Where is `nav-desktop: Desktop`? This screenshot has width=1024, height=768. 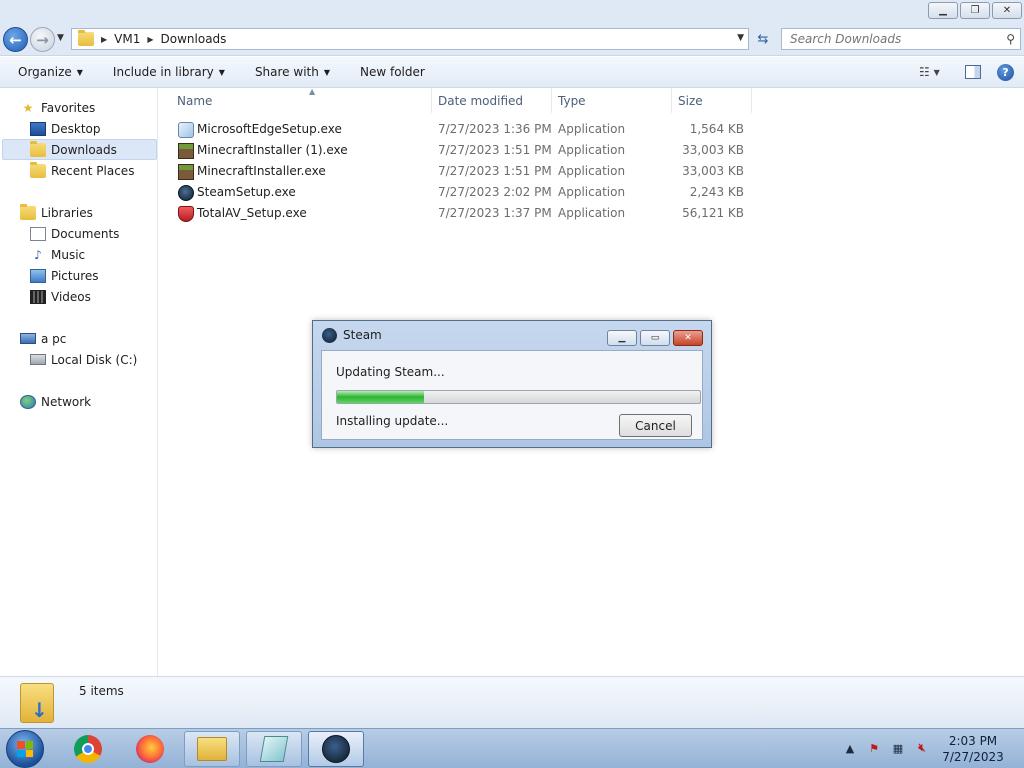
nav-desktop: Desktop is located at coordinates (65, 128).